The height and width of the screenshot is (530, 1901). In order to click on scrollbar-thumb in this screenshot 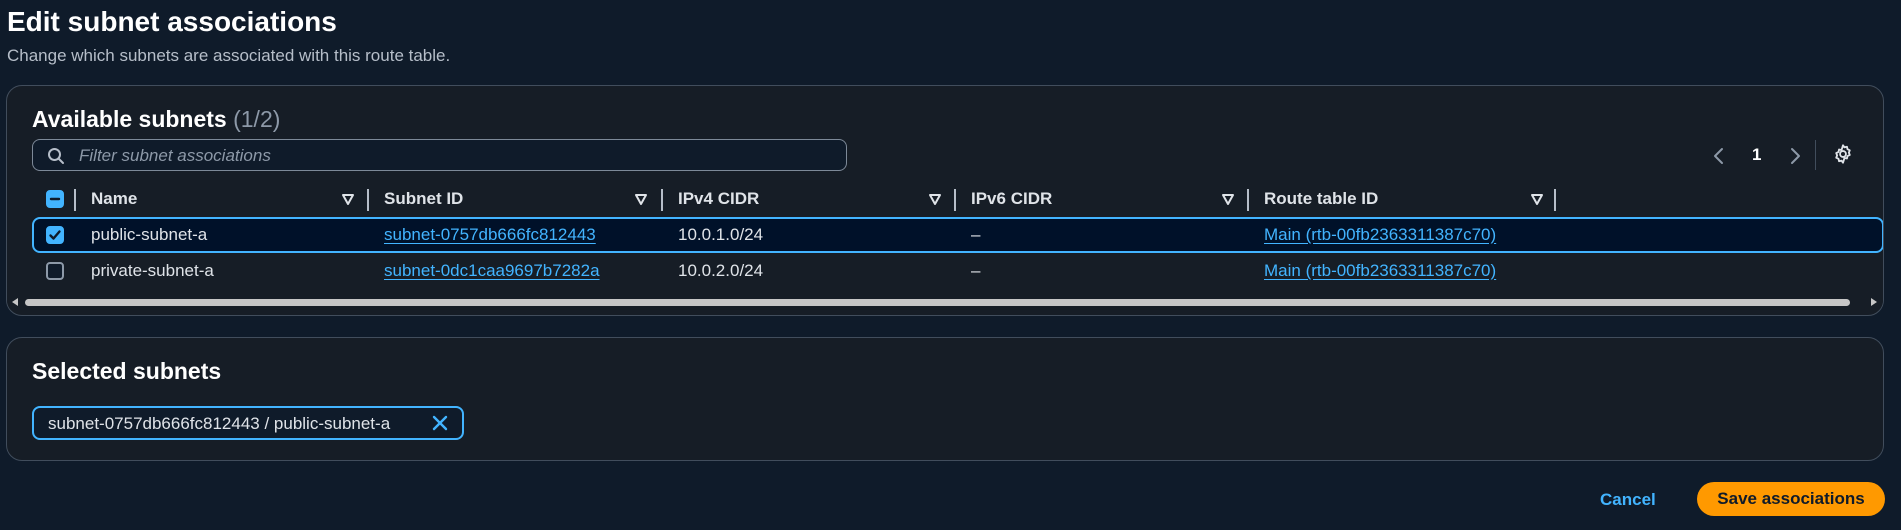, I will do `click(937, 302)`.